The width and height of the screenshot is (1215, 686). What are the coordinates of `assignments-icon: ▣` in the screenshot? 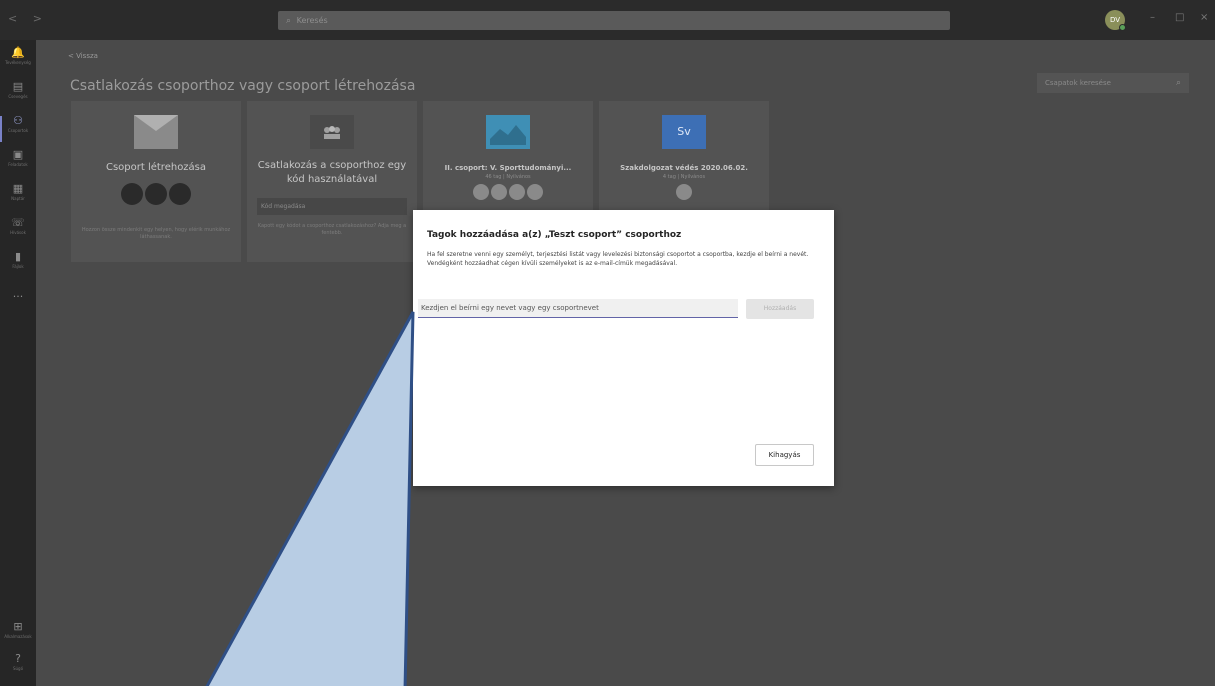 It's located at (18, 154).